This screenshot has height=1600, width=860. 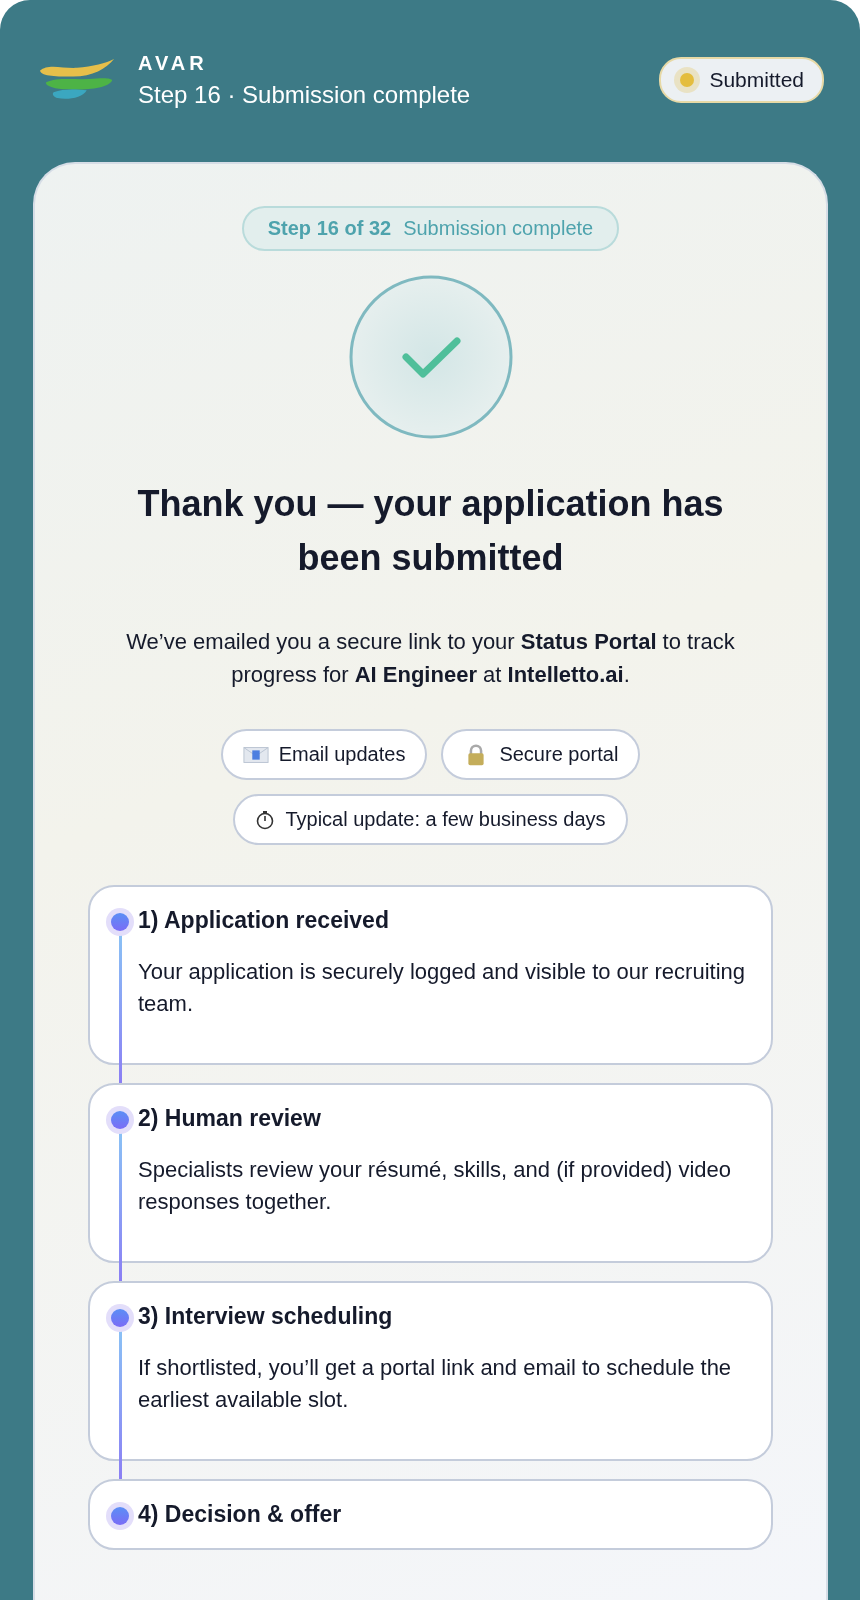 What do you see at coordinates (305, 94) in the screenshot?
I see `header-subtitle: Step 16 · Submission complete` at bounding box center [305, 94].